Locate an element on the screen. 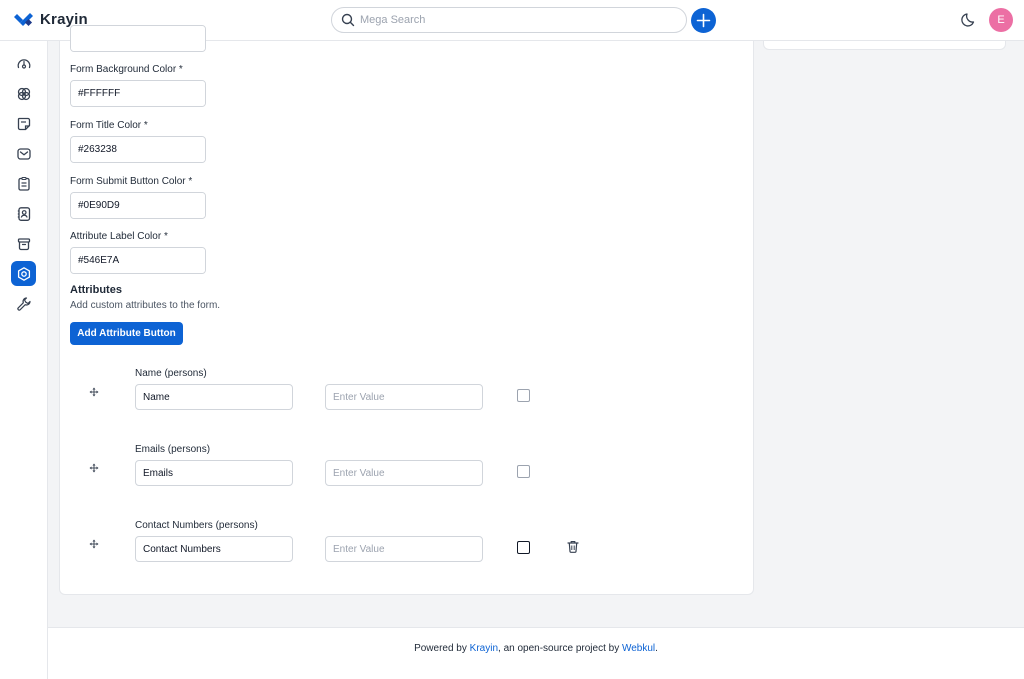 This screenshot has height=679, width=1024. sidebar-item-configuration is located at coordinates (23, 303).